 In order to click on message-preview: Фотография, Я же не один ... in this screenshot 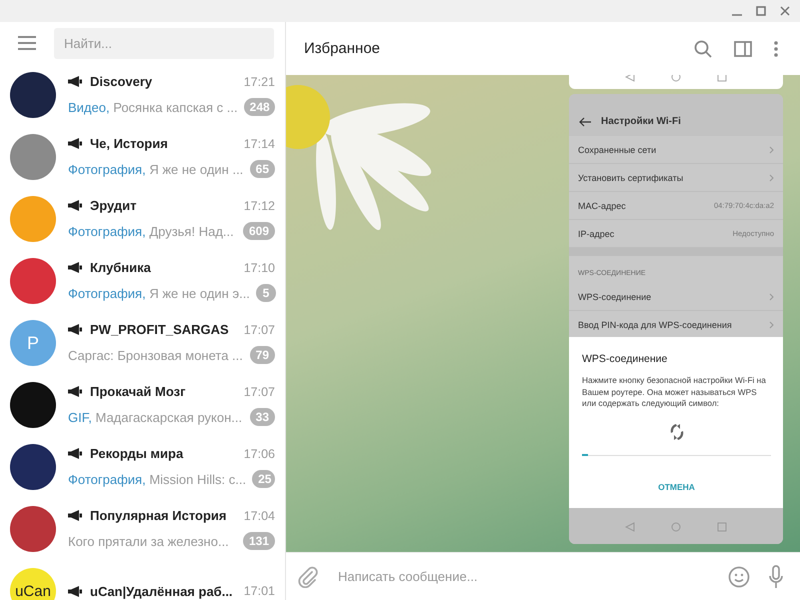, I will do `click(156, 169)`.